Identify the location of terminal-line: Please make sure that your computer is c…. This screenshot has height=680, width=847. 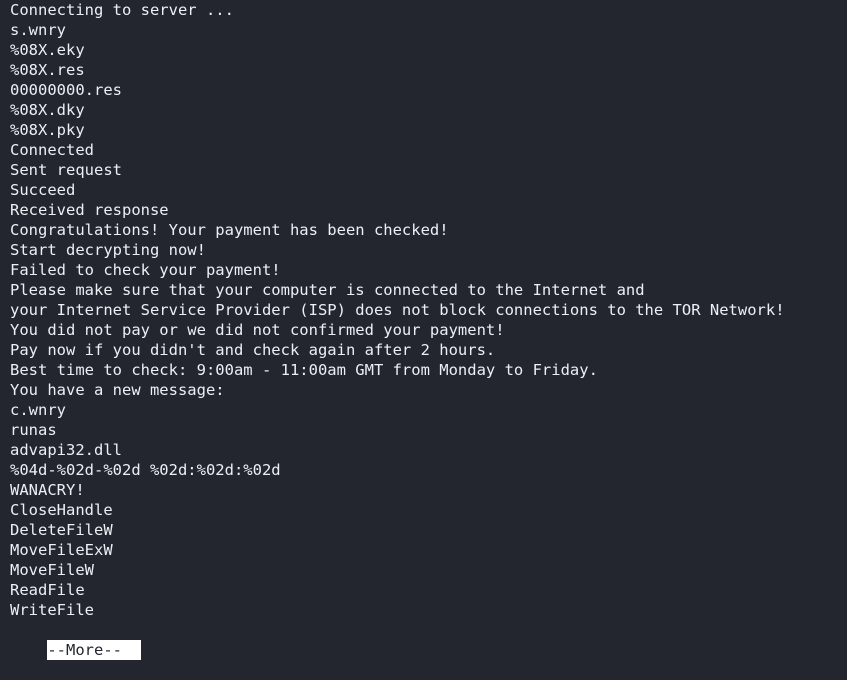
(327, 290).